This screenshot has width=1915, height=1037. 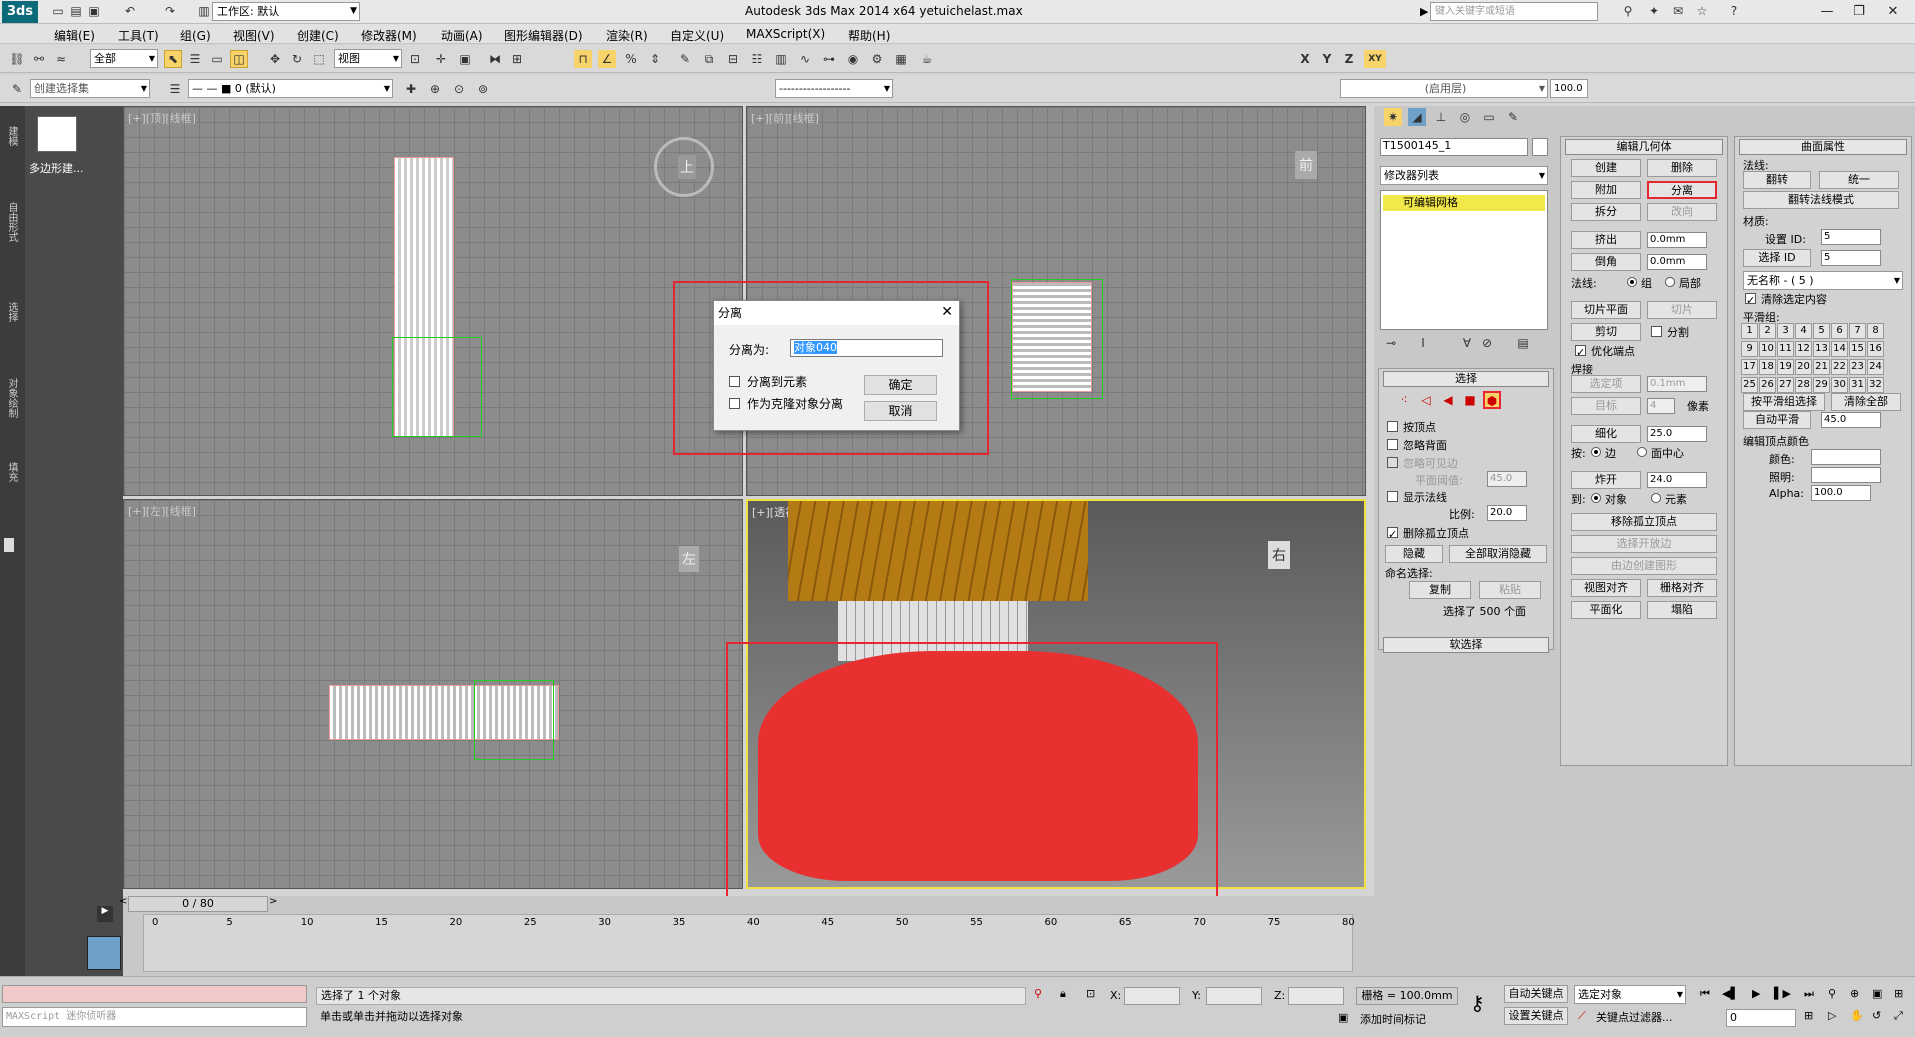 I want to click on planar-thresh-spinner: 45.0, so click(x=1507, y=479).